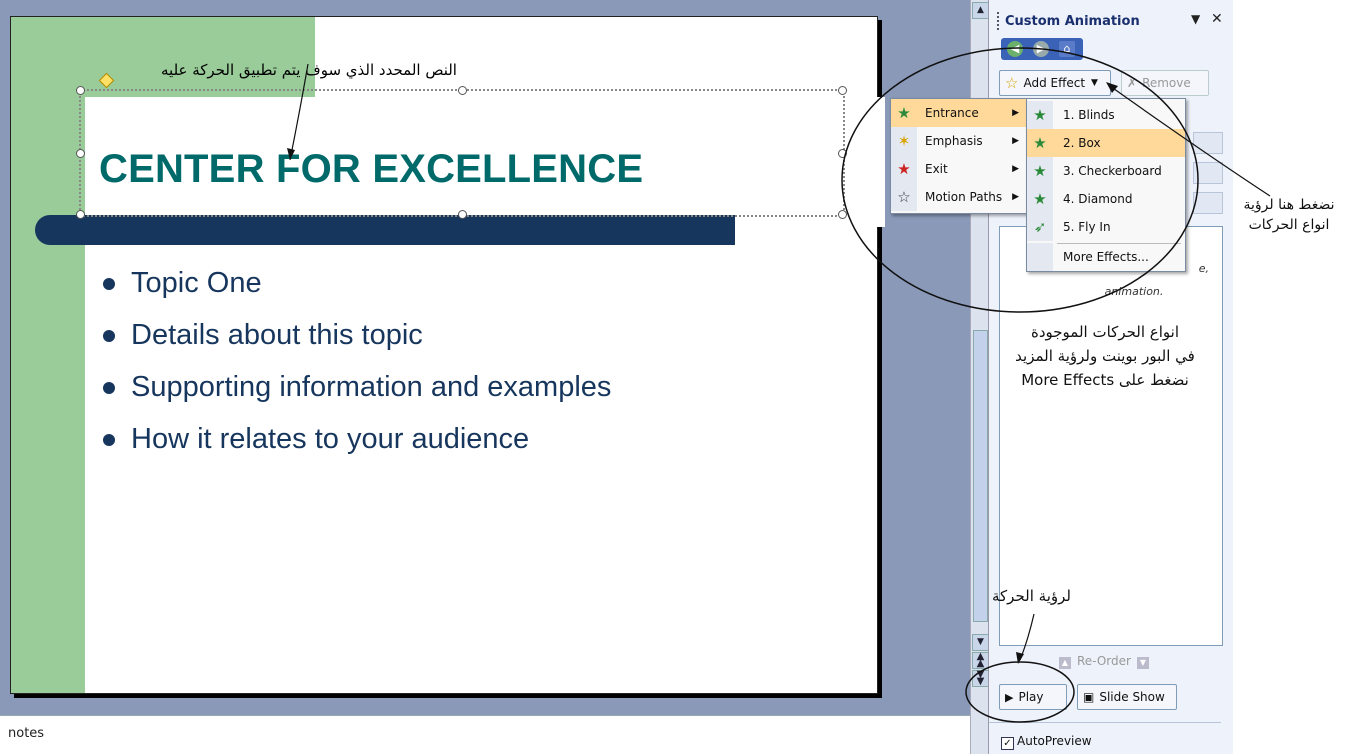  What do you see at coordinates (1020, 692) in the screenshot?
I see `annotation-ellipse-play` at bounding box center [1020, 692].